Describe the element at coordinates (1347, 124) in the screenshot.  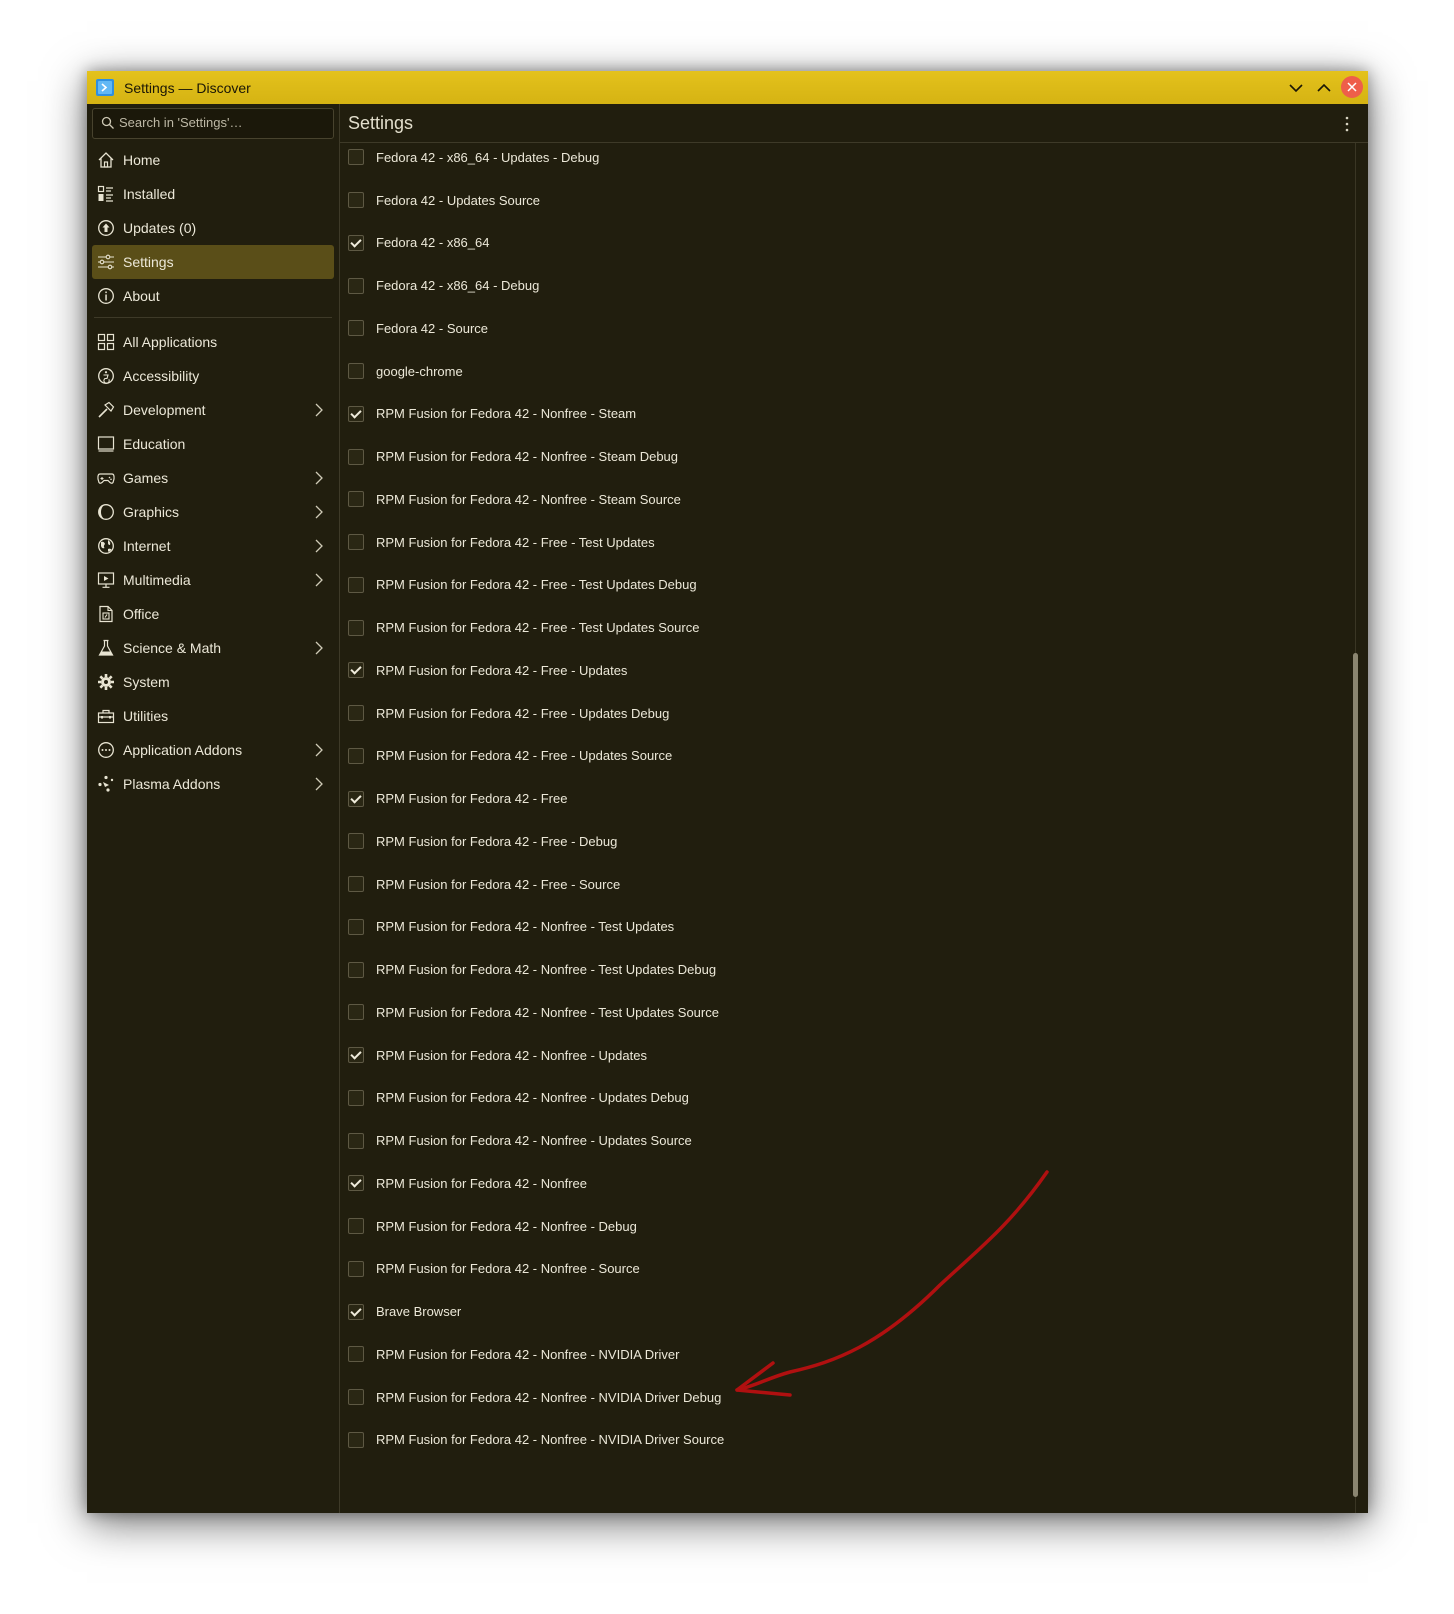
I see `kebab-menu-icon` at that location.